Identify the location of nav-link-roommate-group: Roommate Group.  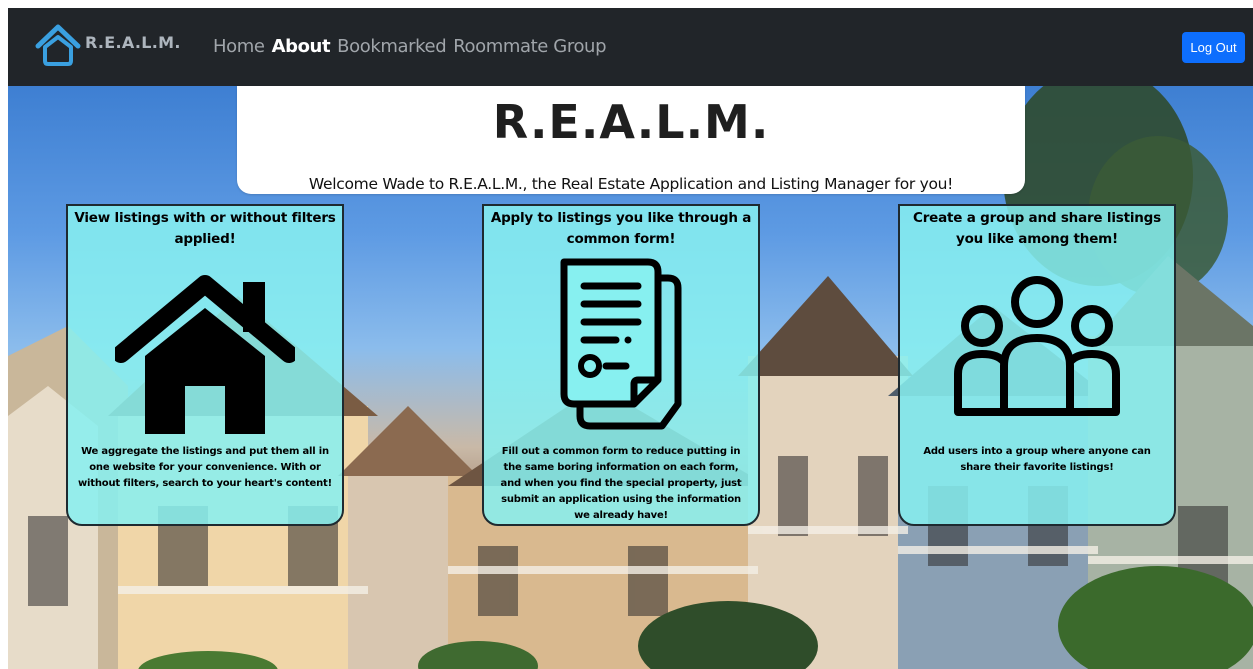
(529, 47).